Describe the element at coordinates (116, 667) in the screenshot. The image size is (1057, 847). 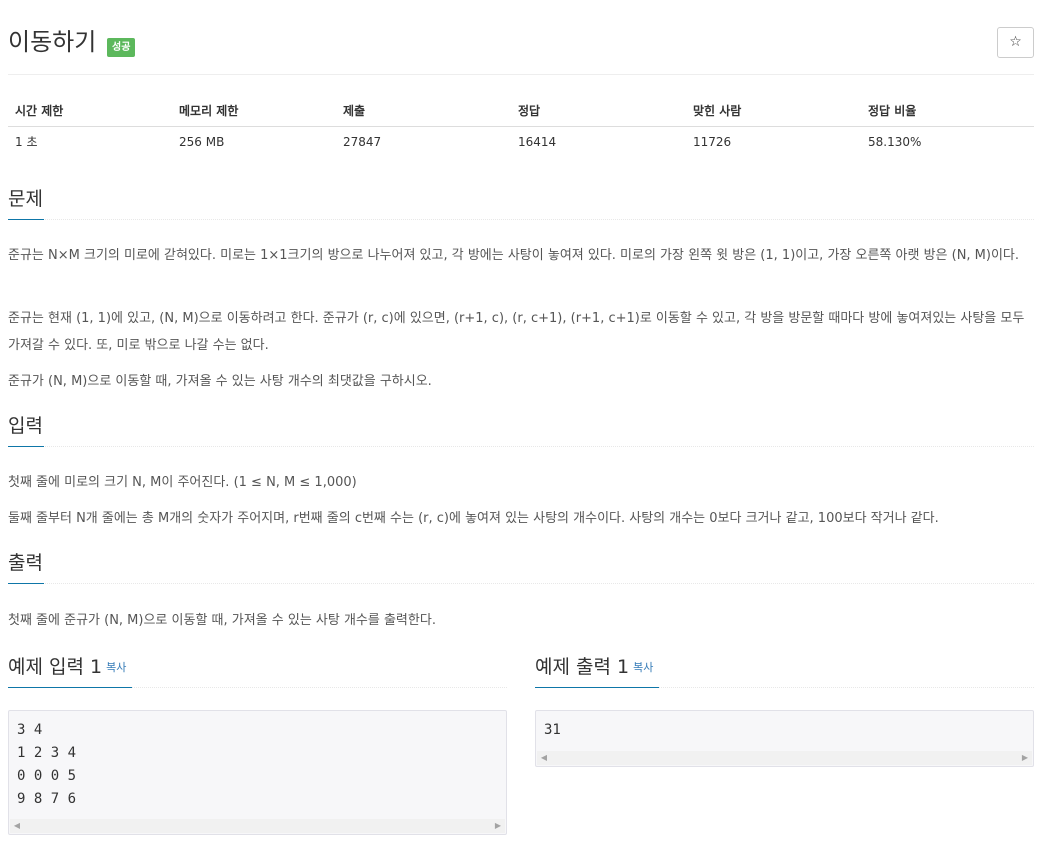
I see `copy-sample-input-button: 복사` at that location.